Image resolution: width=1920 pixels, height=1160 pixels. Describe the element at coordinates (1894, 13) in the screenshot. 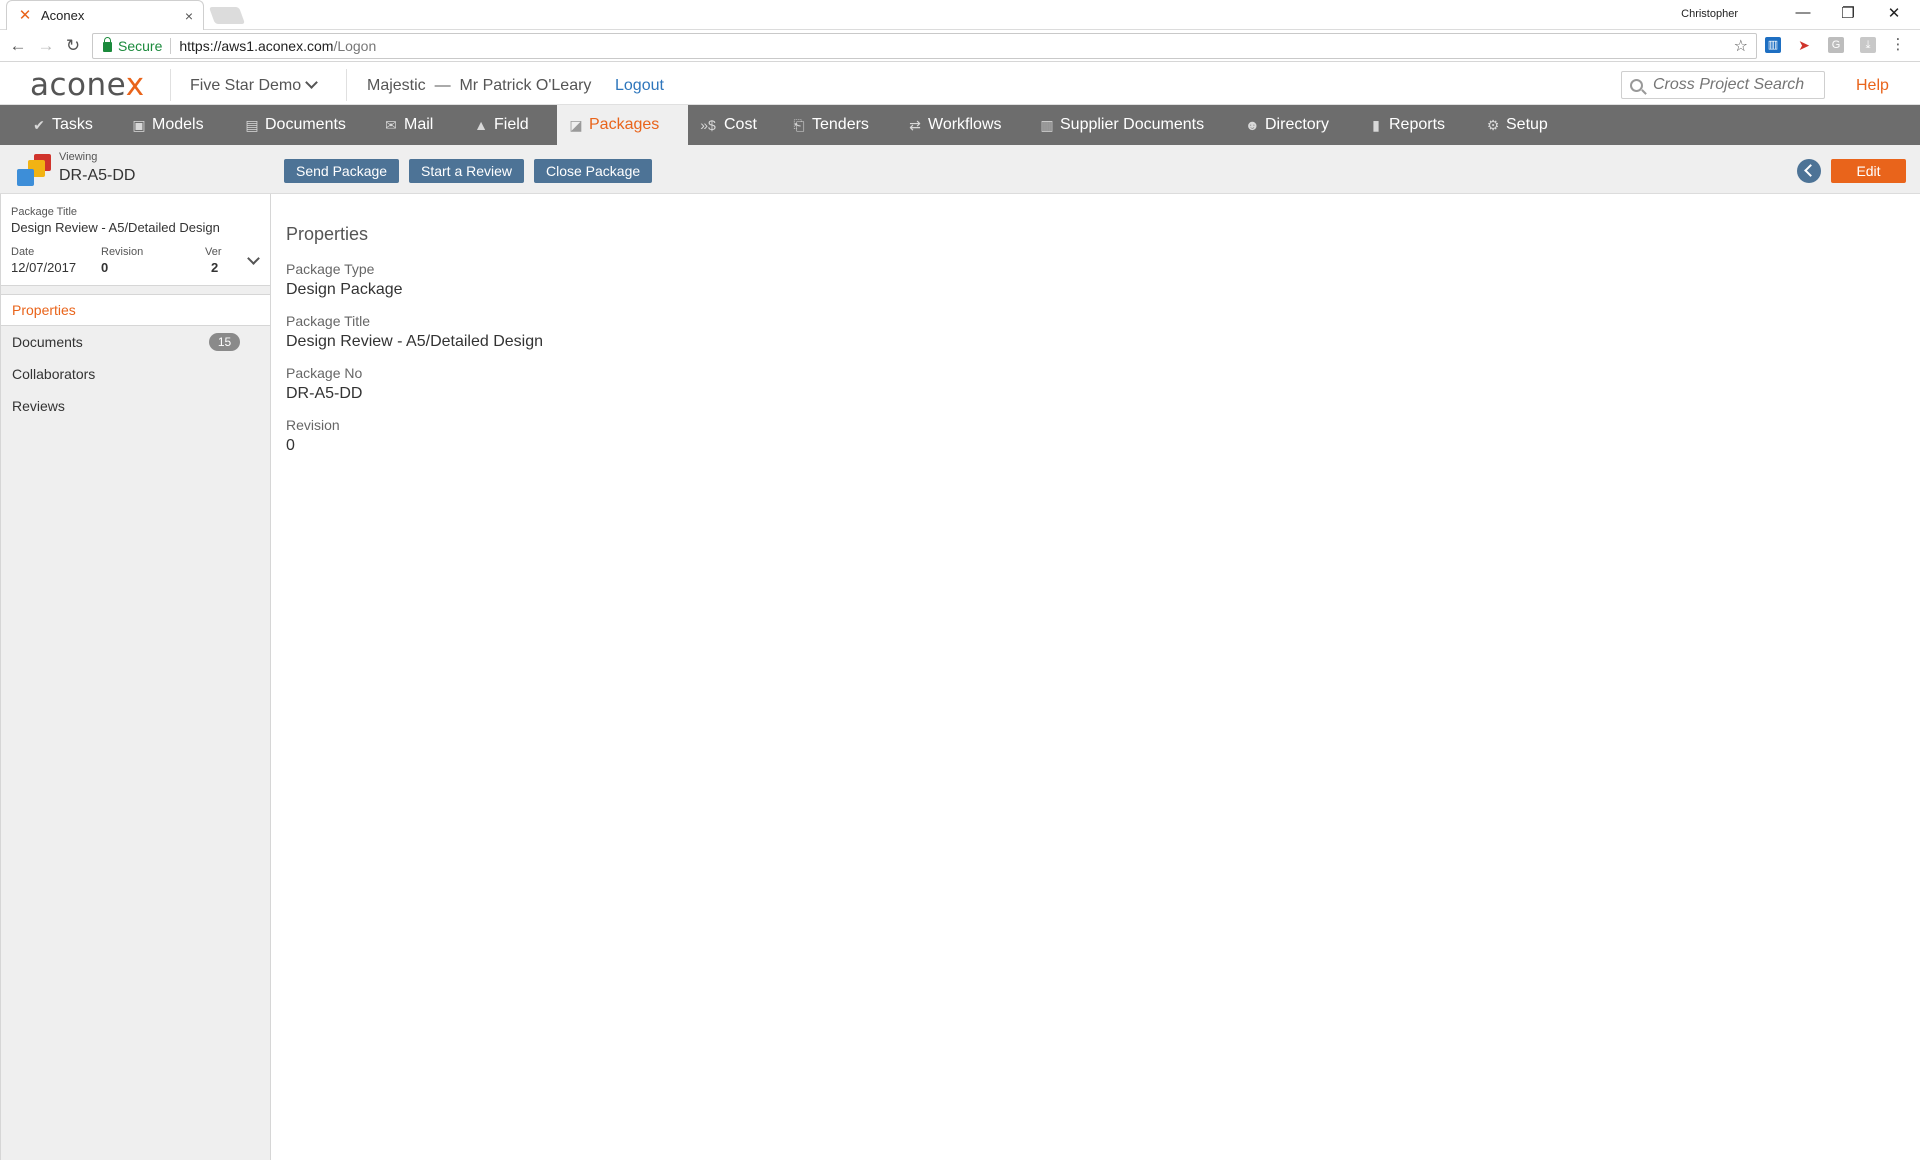

I see `close-window-icon: ✕` at that location.